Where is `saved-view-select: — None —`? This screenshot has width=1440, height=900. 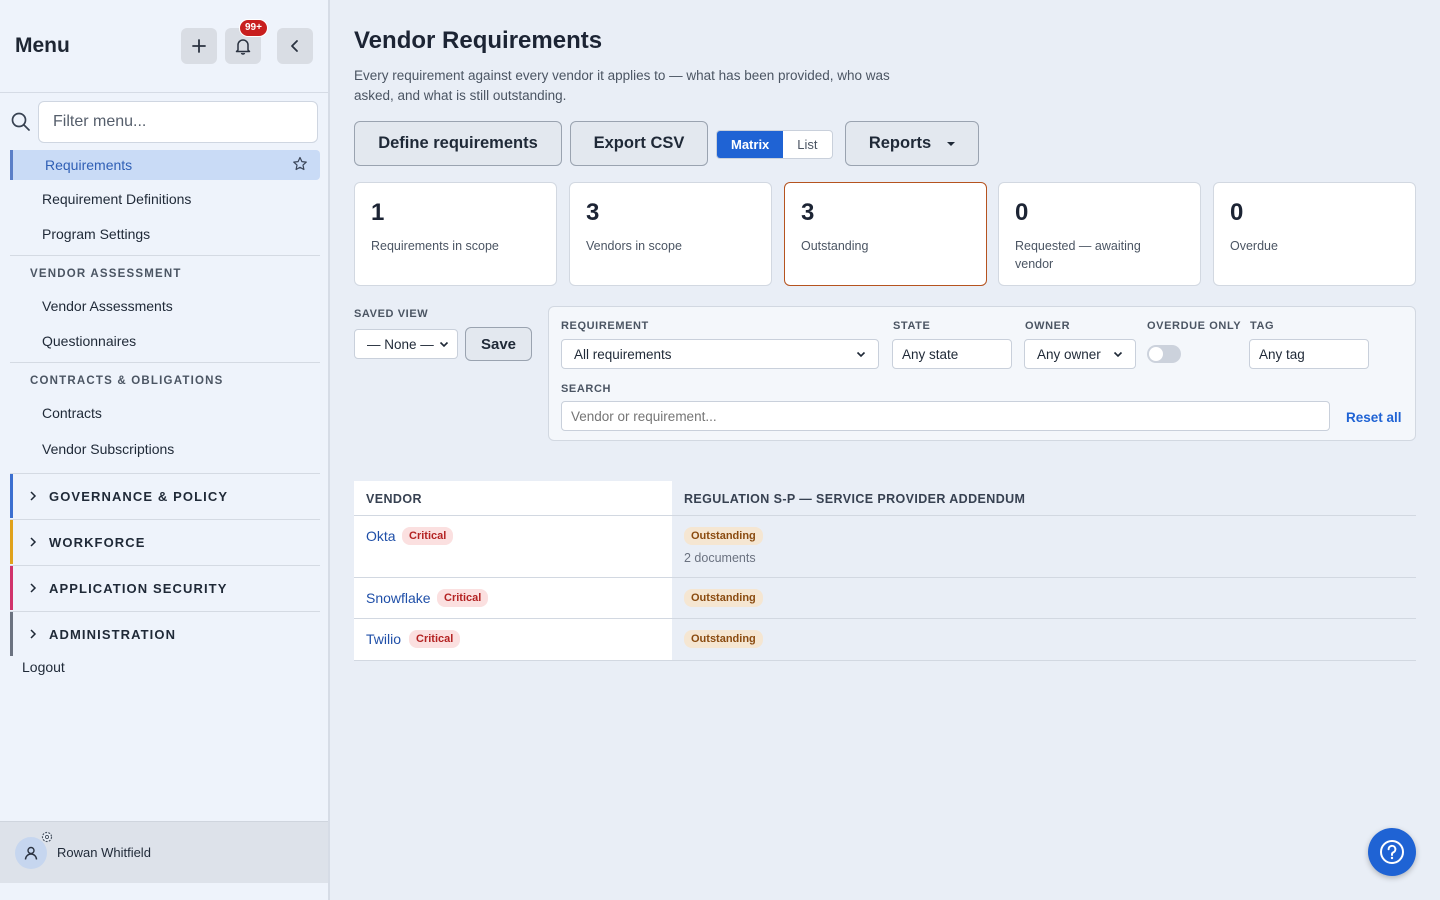
saved-view-select: — None — is located at coordinates (406, 344).